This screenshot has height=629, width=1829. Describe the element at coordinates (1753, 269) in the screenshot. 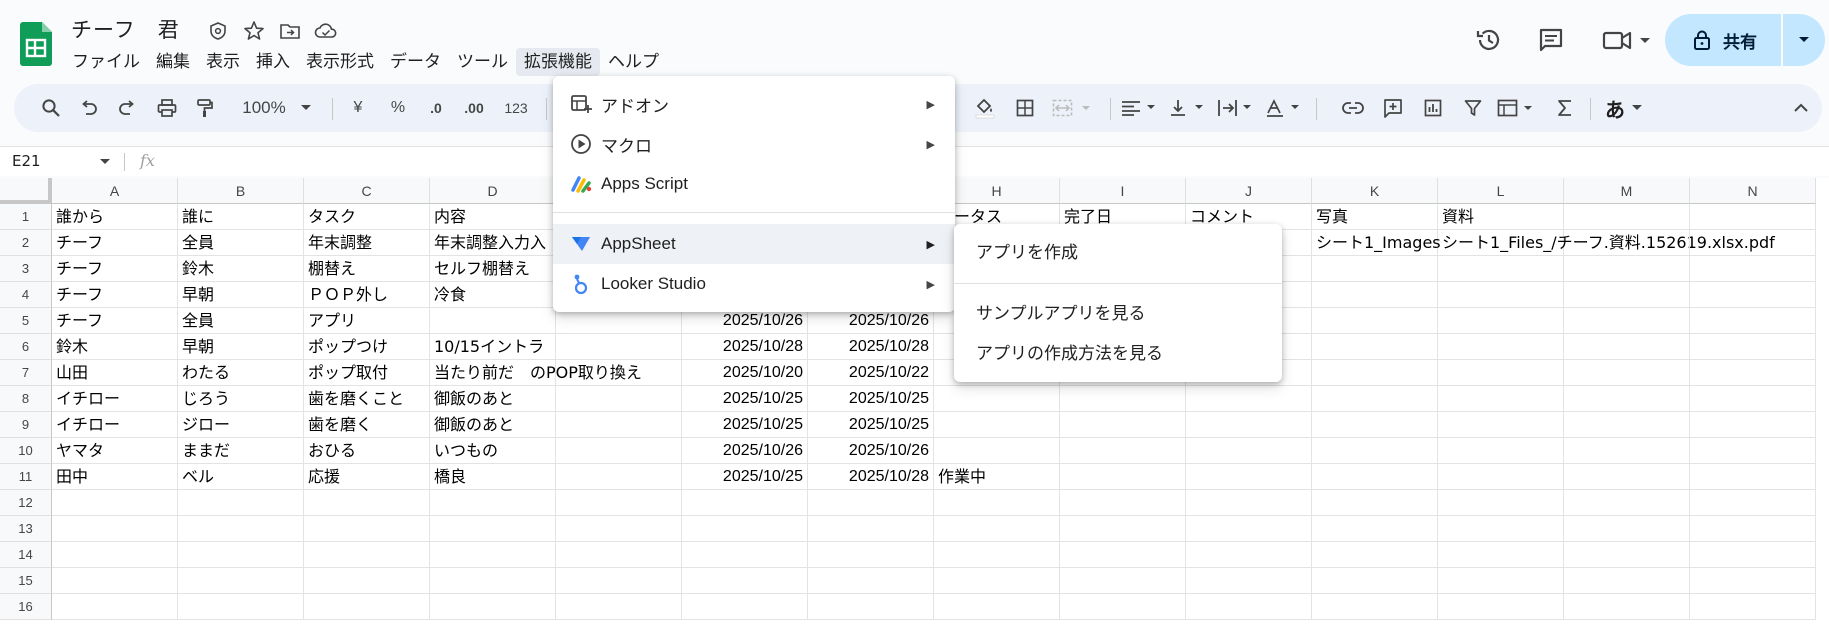

I see `cell-n3` at that location.